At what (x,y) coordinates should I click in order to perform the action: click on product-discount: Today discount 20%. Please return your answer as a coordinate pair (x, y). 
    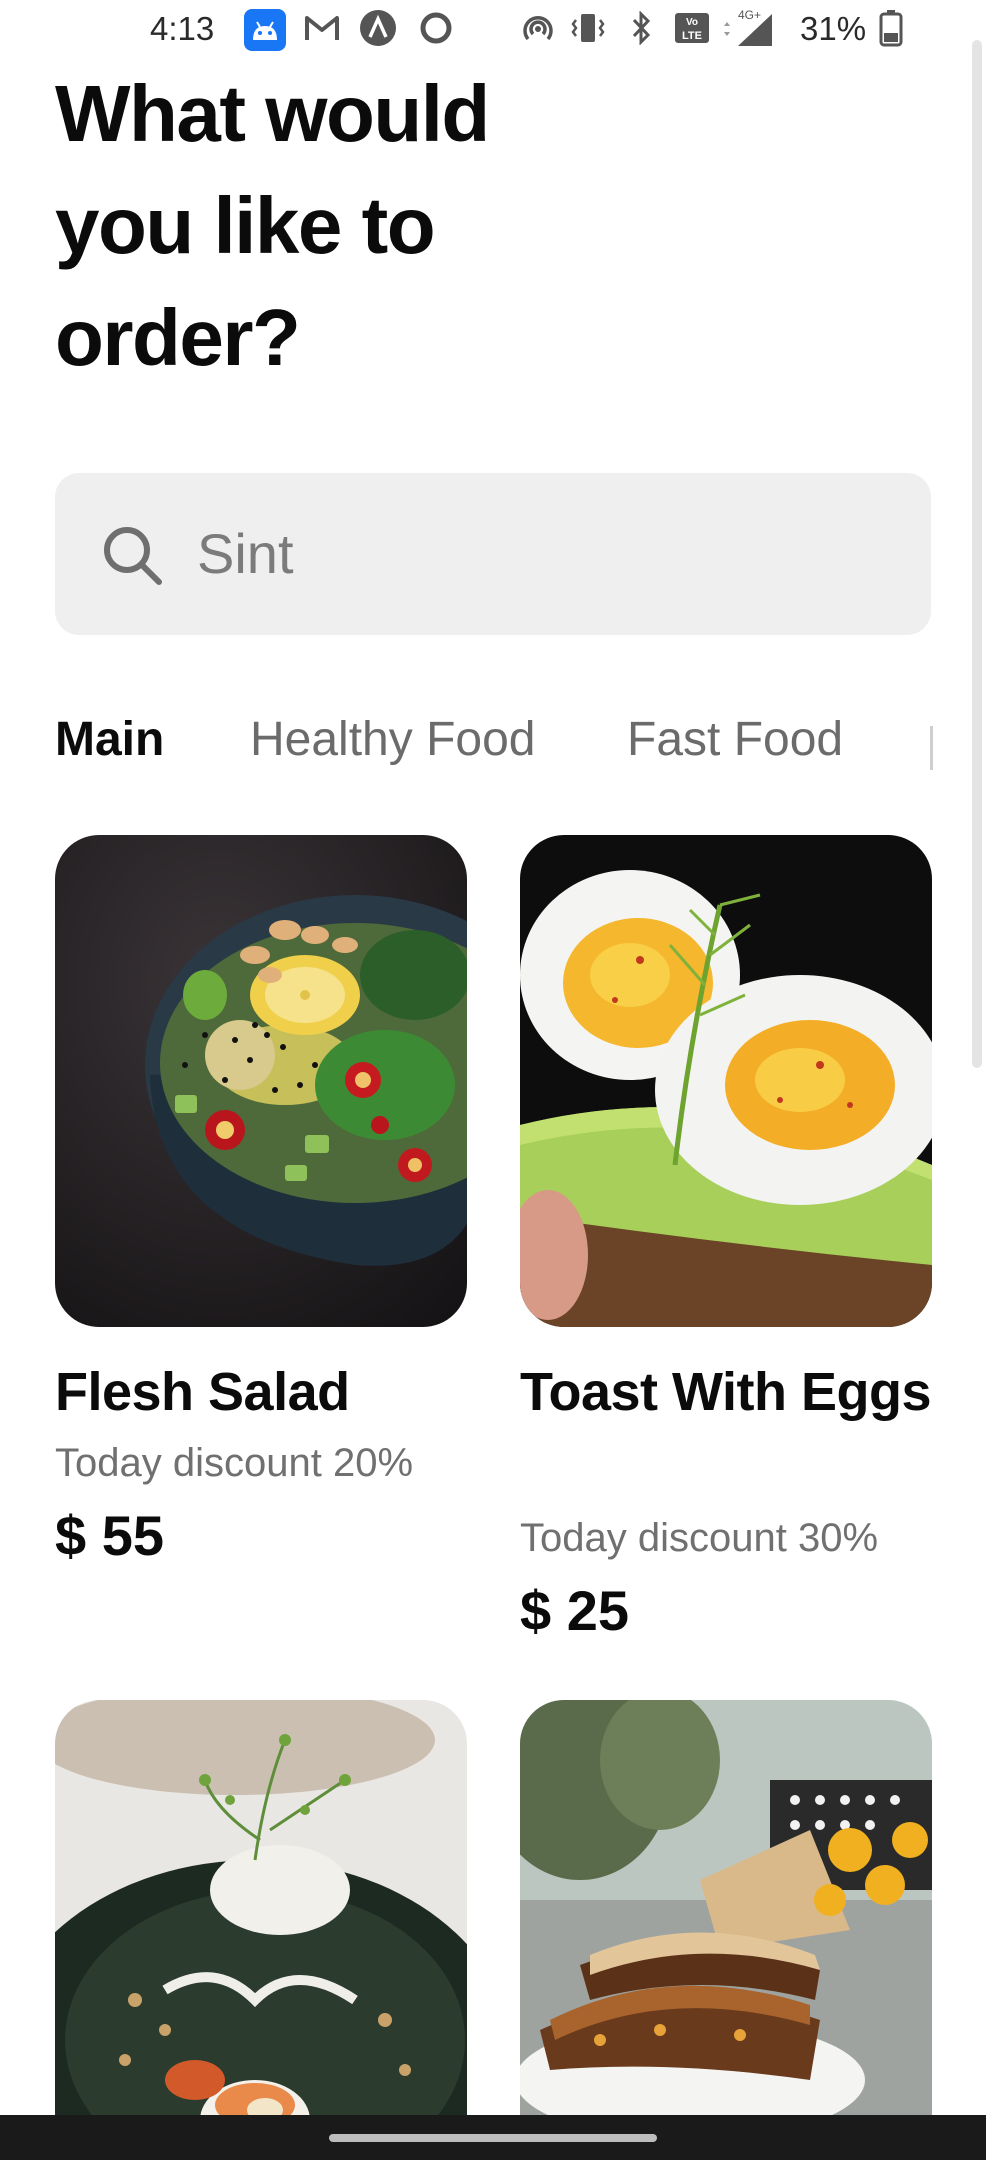
    Looking at the image, I should click on (234, 1463).